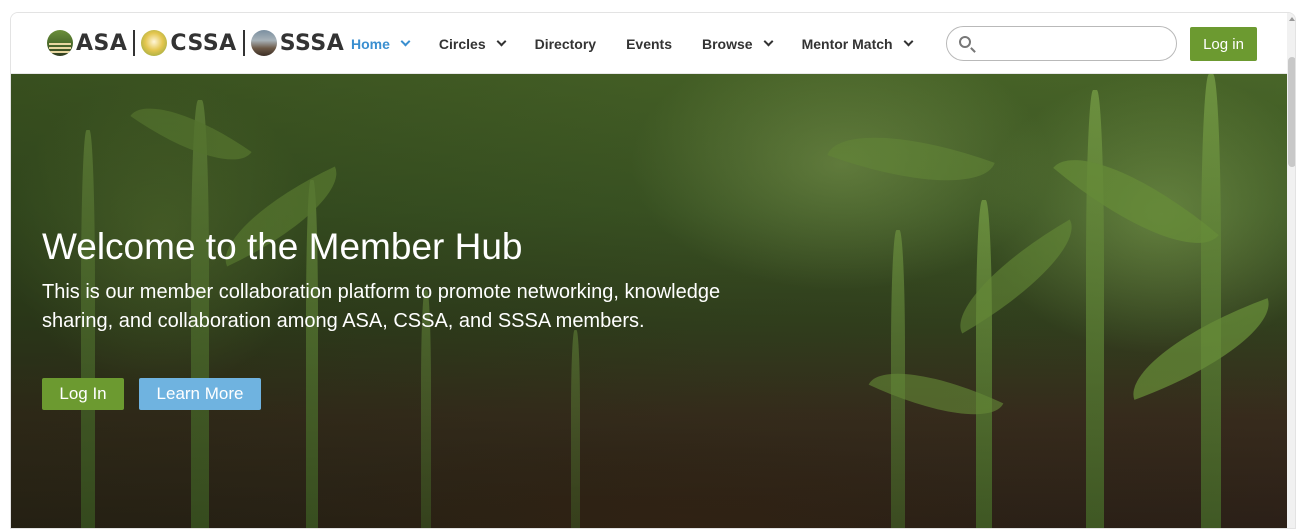  I want to click on logo-sssa-text: SSSA, so click(312, 43).